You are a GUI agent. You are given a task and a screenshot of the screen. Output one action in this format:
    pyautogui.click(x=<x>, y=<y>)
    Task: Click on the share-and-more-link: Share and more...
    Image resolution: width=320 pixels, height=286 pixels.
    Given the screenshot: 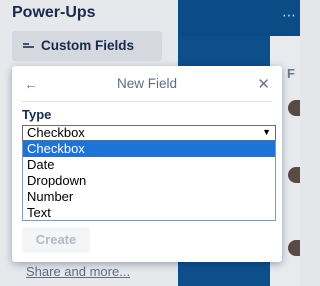 What is the action you would take?
    pyautogui.click(x=78, y=271)
    